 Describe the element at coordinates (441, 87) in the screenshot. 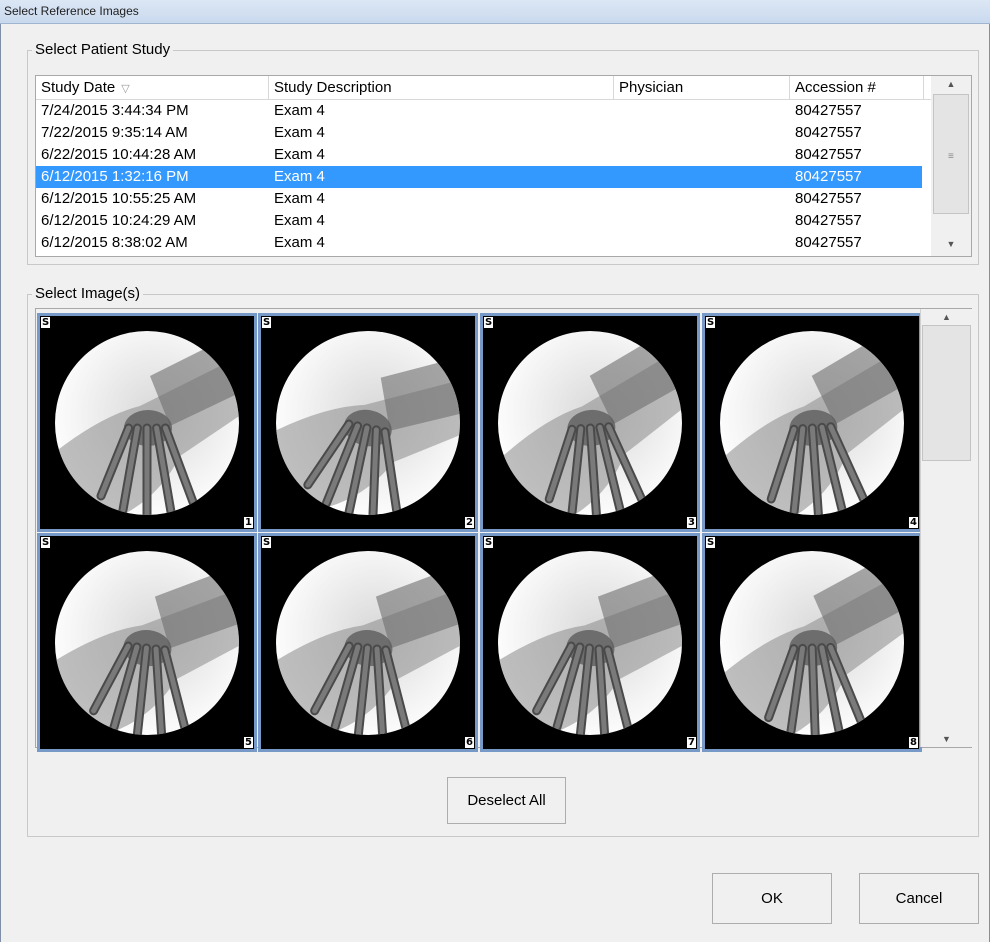

I see `column-study-description: Study Description` at that location.